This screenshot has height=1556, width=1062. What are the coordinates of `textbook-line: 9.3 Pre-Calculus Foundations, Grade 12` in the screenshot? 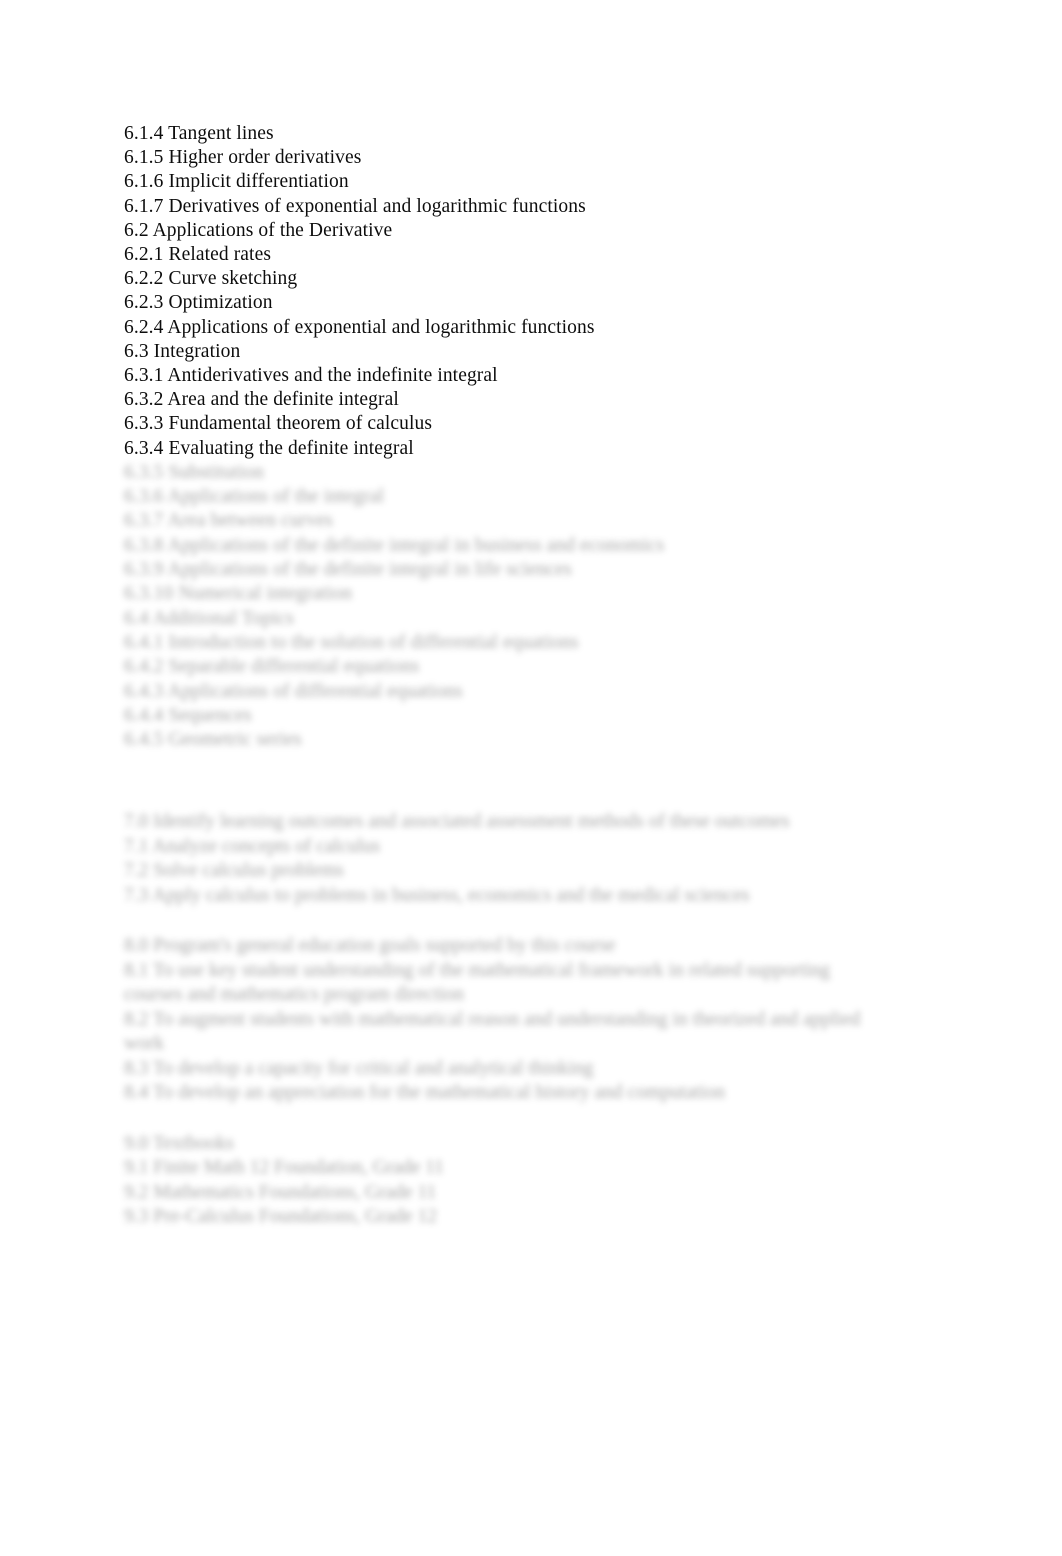 It's located at (281, 1217).